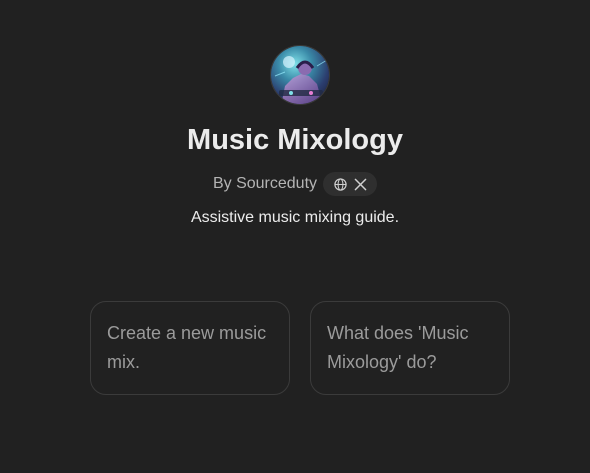  Describe the element at coordinates (360, 184) in the screenshot. I see `x-logo-icon` at that location.